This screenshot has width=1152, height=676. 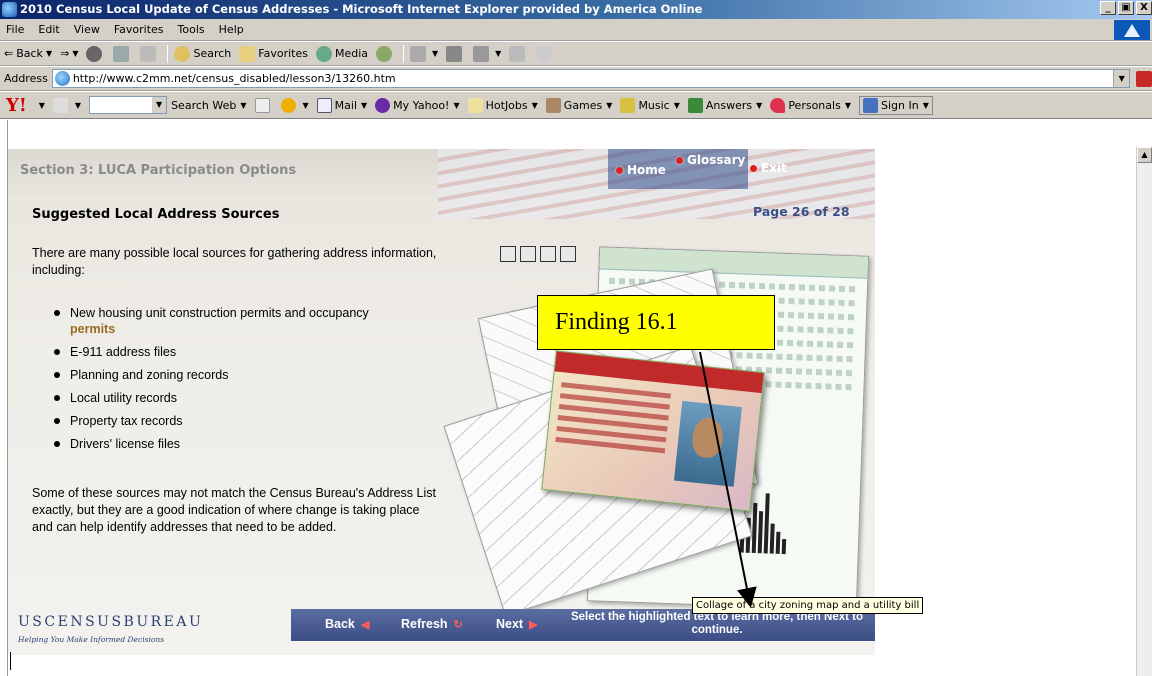 I want to click on pencil-icon, so click(x=60, y=105).